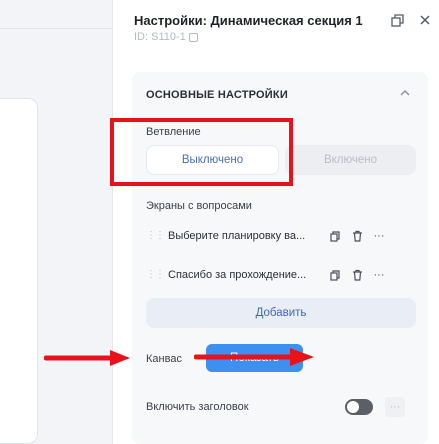 This screenshot has width=439, height=444. I want to click on chevron-up-icon, so click(405, 93).